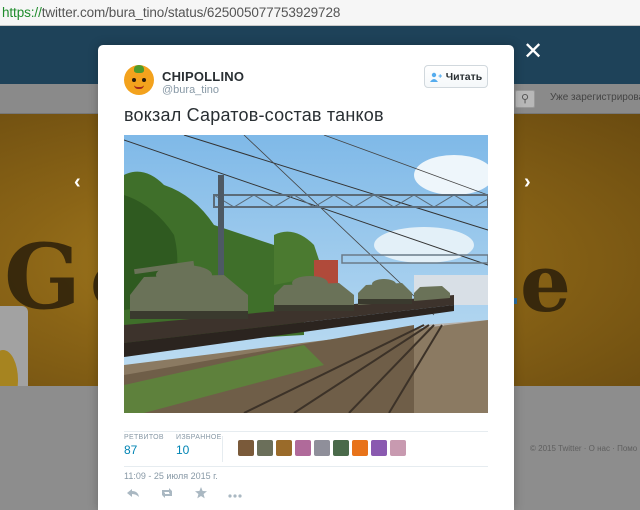 This screenshot has height=510, width=640. What do you see at coordinates (167, 494) in the screenshot?
I see `retweet-icon` at bounding box center [167, 494].